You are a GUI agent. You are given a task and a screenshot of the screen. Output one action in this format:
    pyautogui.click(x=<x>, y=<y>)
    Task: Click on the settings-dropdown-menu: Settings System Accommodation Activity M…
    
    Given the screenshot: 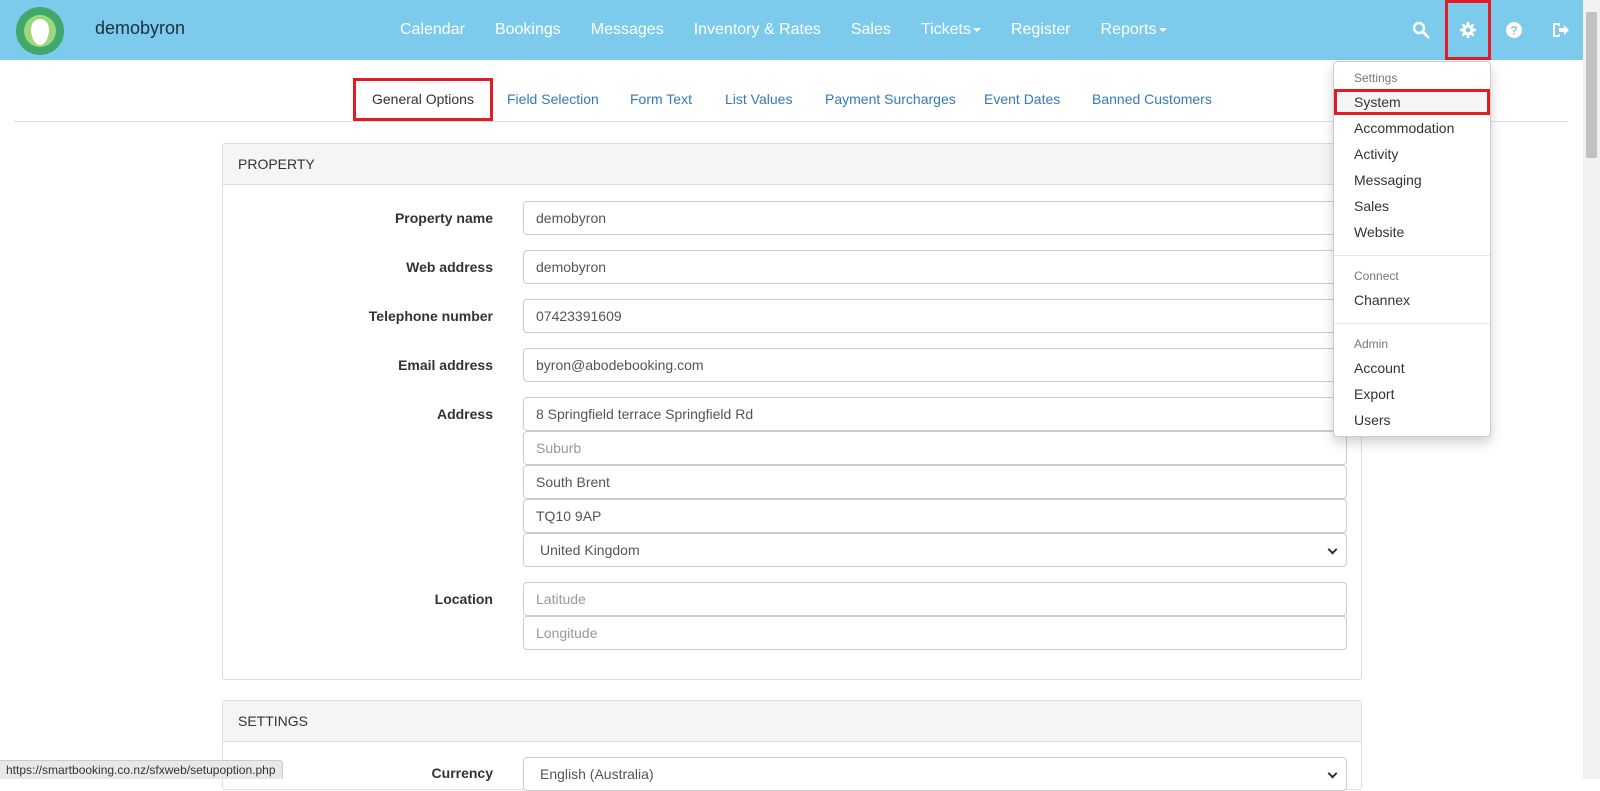 What is the action you would take?
    pyautogui.click(x=1412, y=249)
    